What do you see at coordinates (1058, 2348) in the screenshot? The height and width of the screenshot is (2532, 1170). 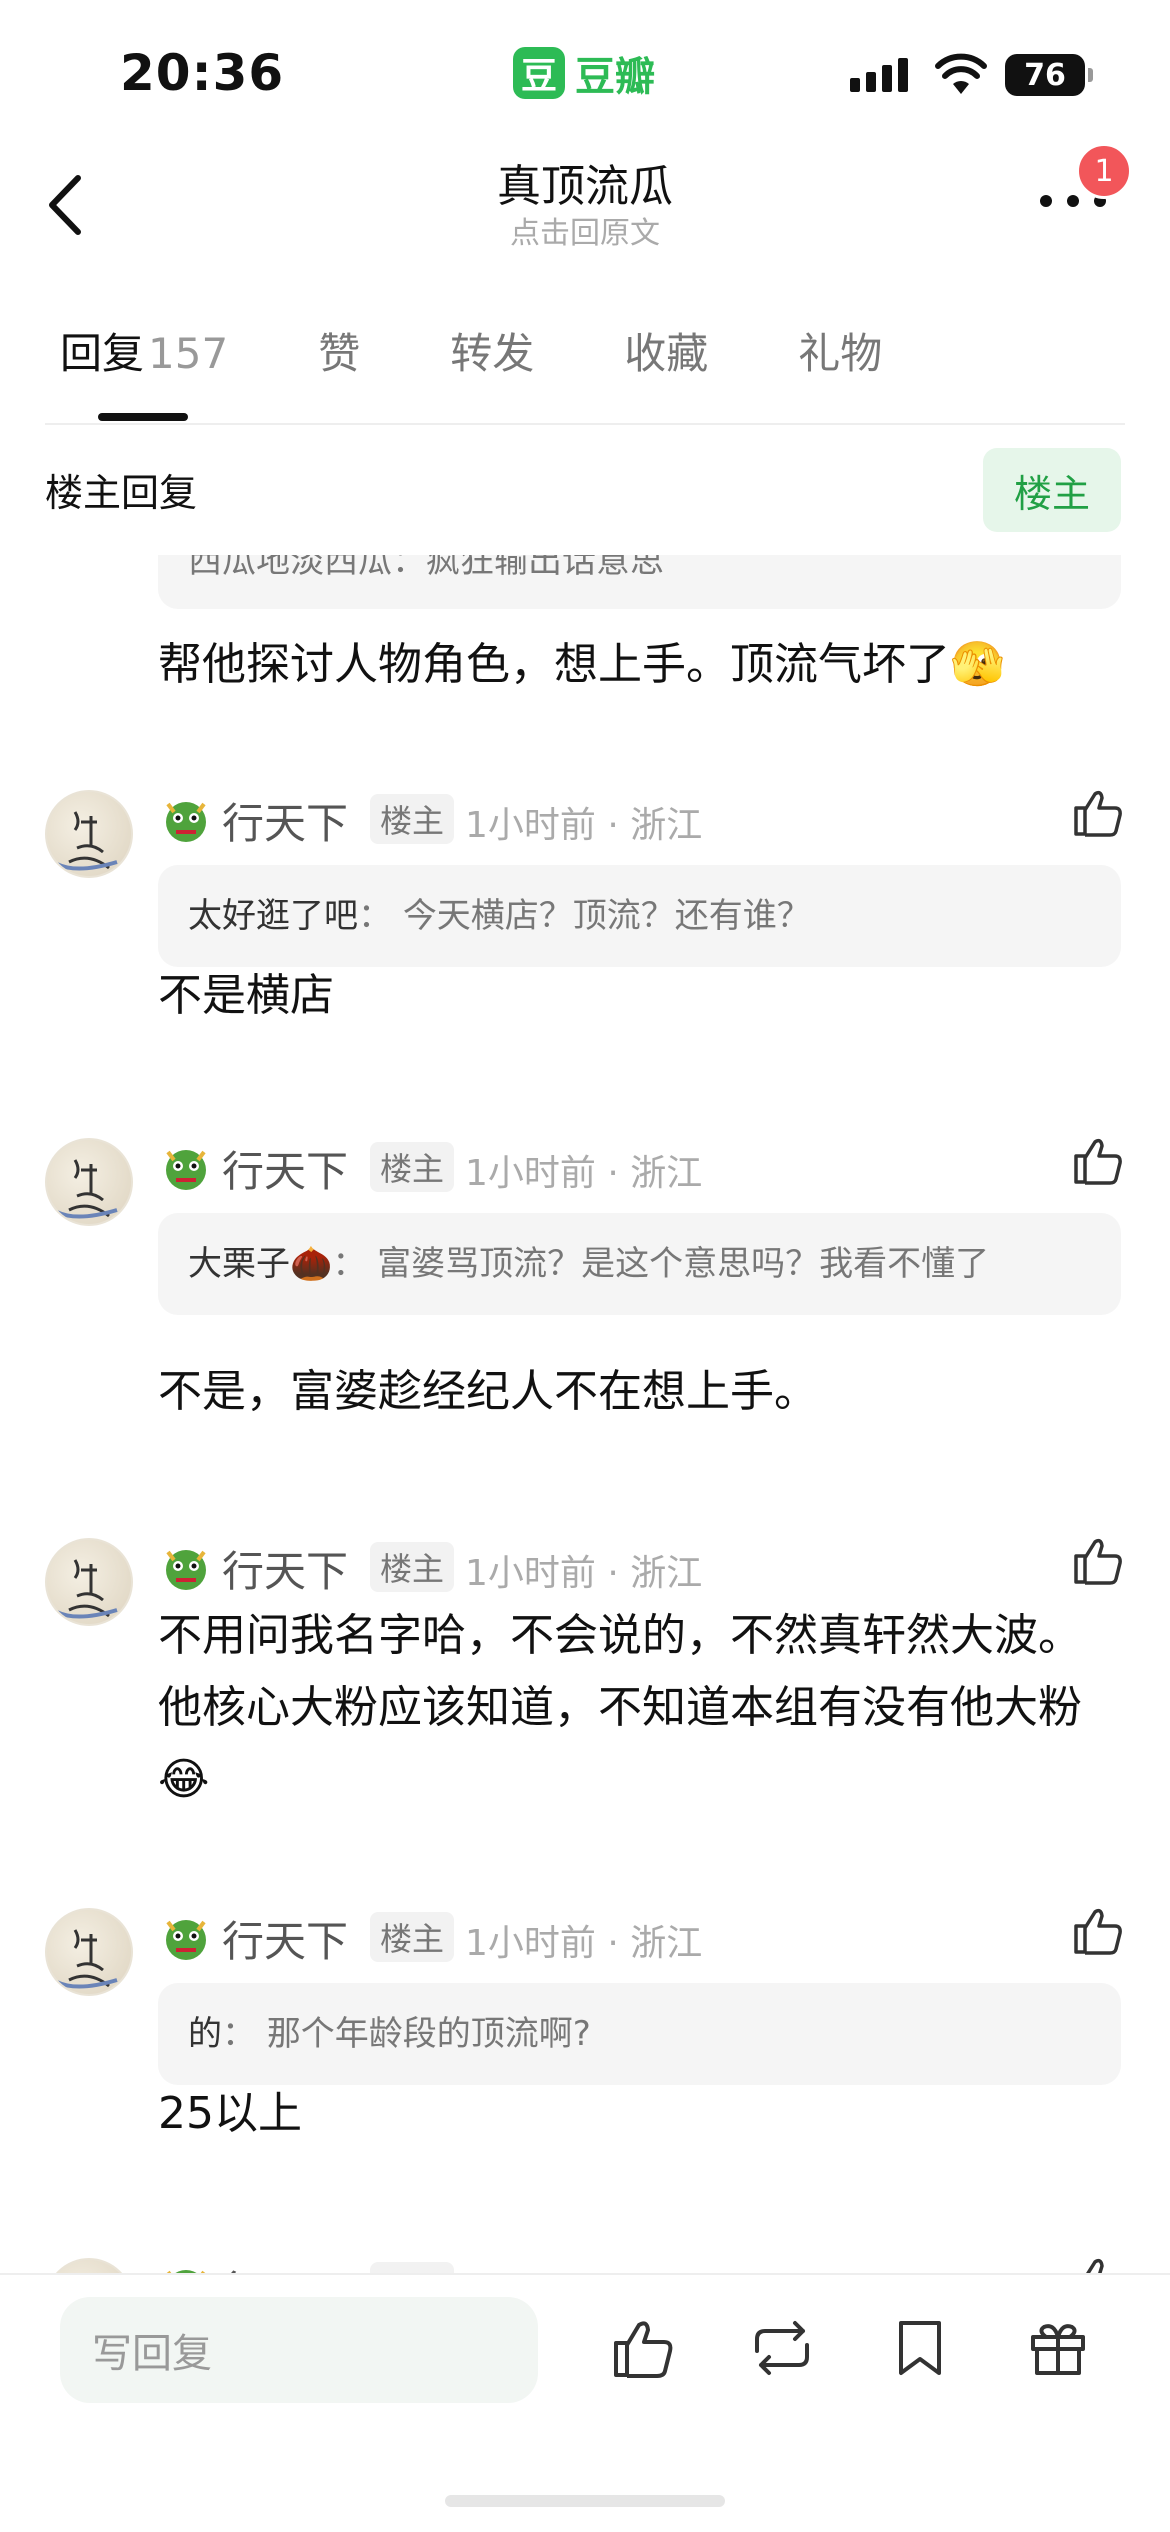 I see `gift-icon` at bounding box center [1058, 2348].